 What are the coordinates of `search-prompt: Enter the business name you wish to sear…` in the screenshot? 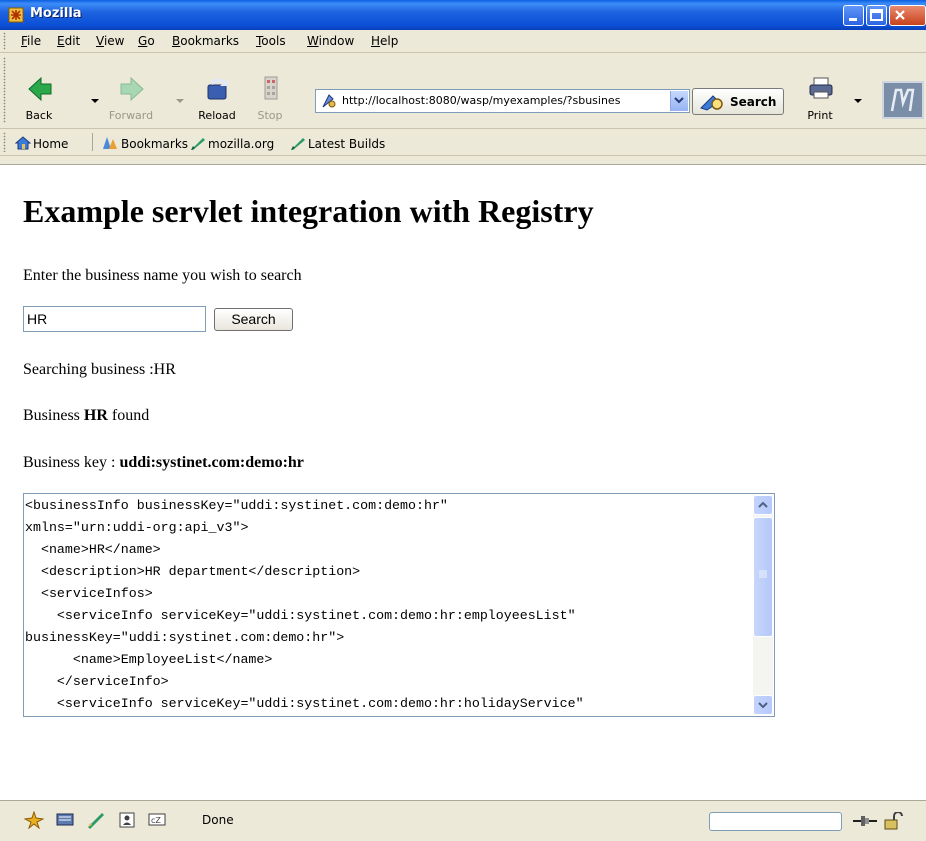 It's located at (162, 275).